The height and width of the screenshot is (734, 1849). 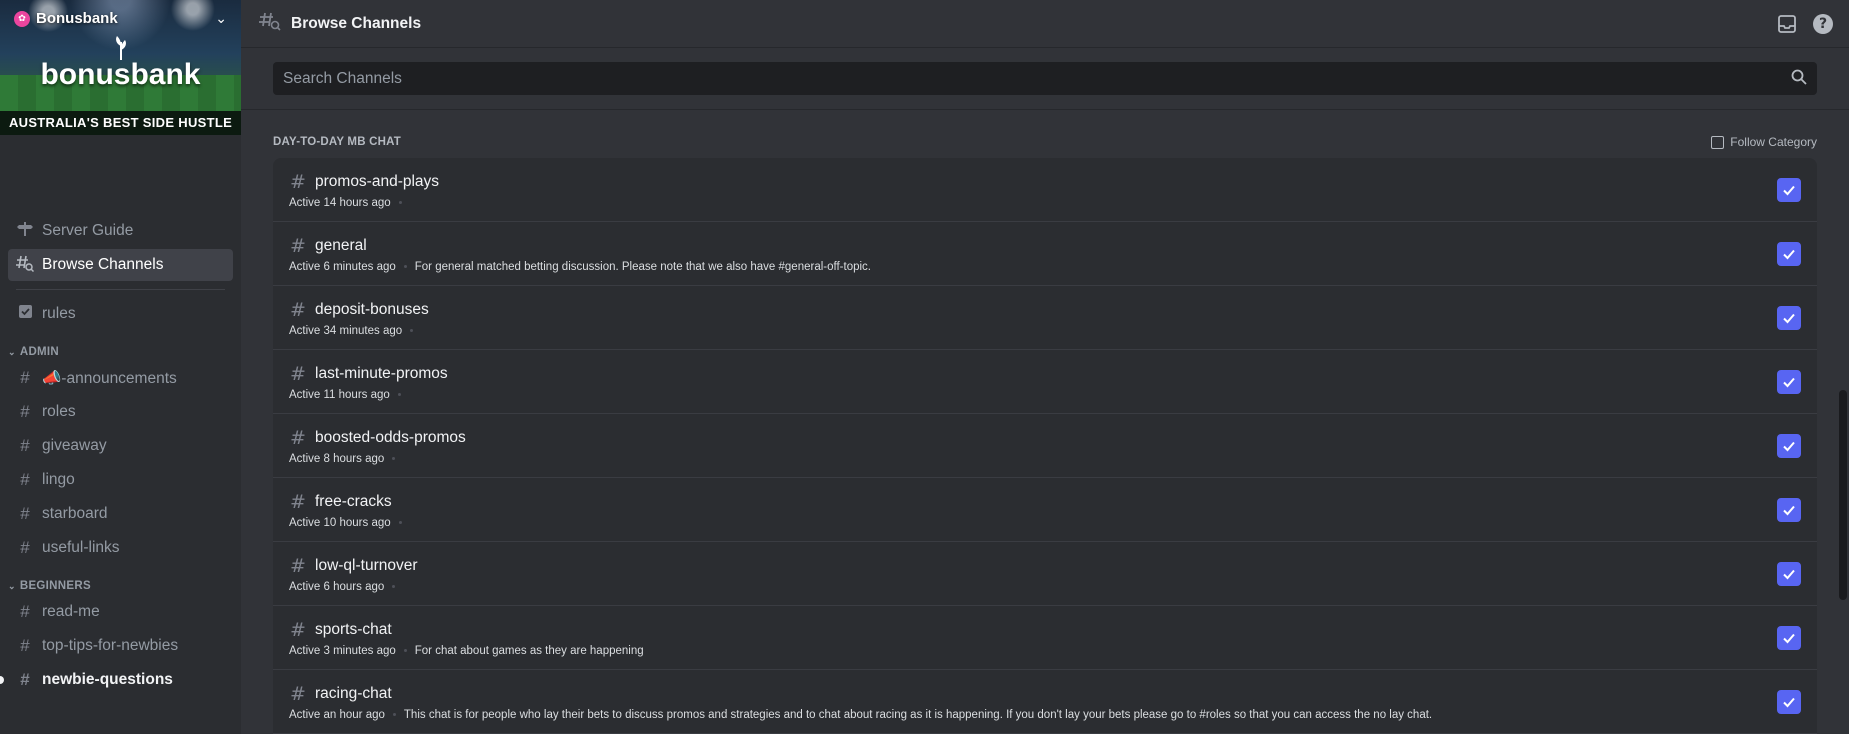 What do you see at coordinates (120, 74) in the screenshot?
I see `banner-logo: bonusbank` at bounding box center [120, 74].